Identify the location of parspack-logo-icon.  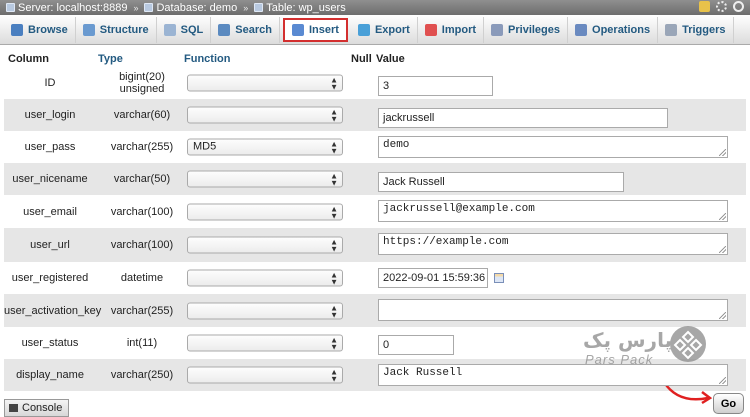
(688, 344).